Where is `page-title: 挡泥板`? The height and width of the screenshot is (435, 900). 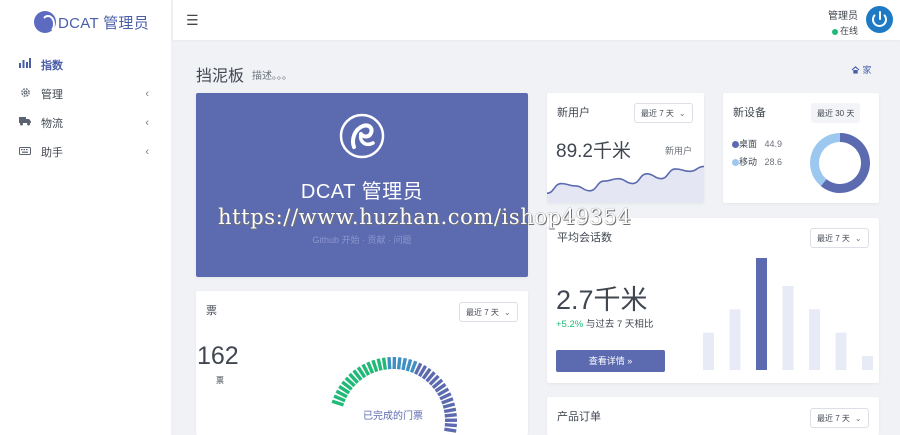
page-title: 挡泥板 is located at coordinates (220, 76).